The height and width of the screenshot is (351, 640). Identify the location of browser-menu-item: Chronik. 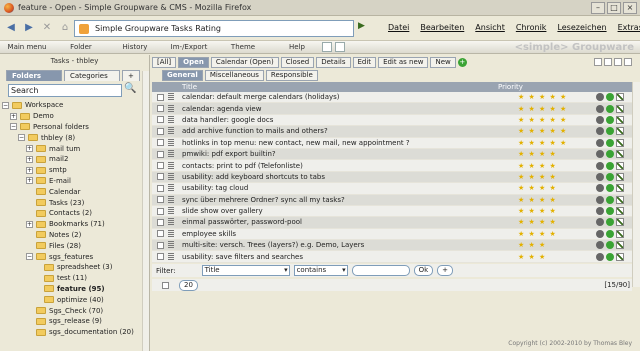
(531, 27).